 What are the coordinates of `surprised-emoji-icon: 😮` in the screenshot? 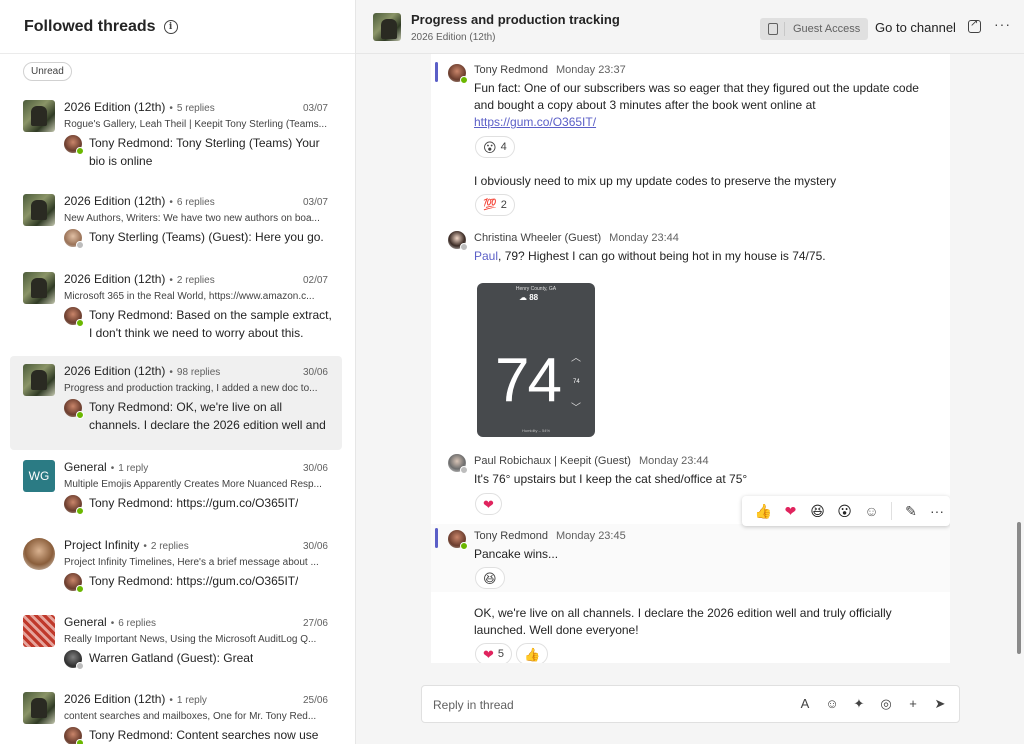 It's located at (490, 147).